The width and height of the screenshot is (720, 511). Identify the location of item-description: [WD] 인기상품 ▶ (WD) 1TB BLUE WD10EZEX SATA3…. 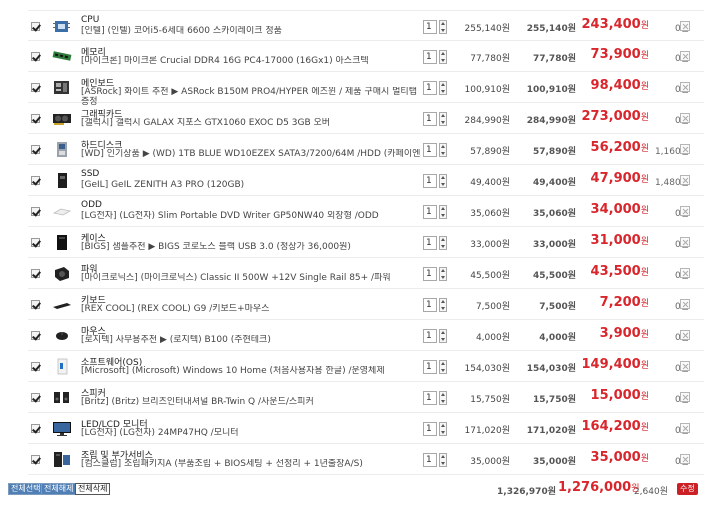
(251, 154).